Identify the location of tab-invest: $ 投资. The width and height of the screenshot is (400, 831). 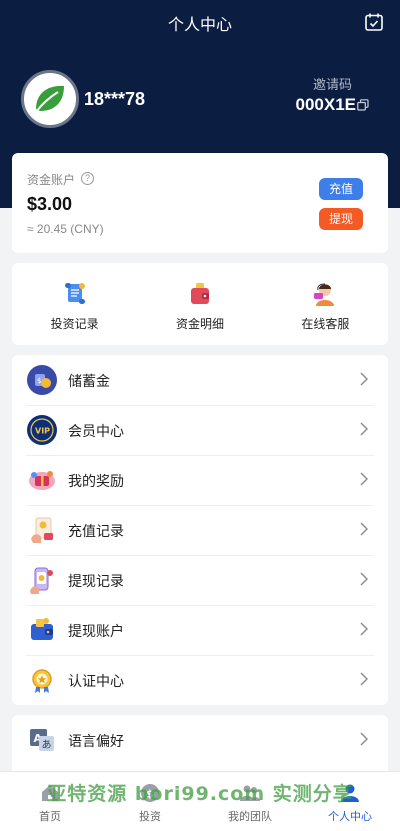
(150, 801).